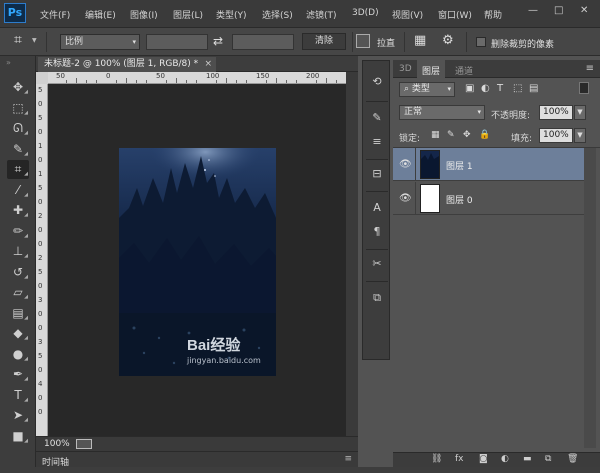 The width and height of the screenshot is (600, 473). What do you see at coordinates (485, 88) in the screenshot?
I see `filter-adjustment-icon: ◐` at bounding box center [485, 88].